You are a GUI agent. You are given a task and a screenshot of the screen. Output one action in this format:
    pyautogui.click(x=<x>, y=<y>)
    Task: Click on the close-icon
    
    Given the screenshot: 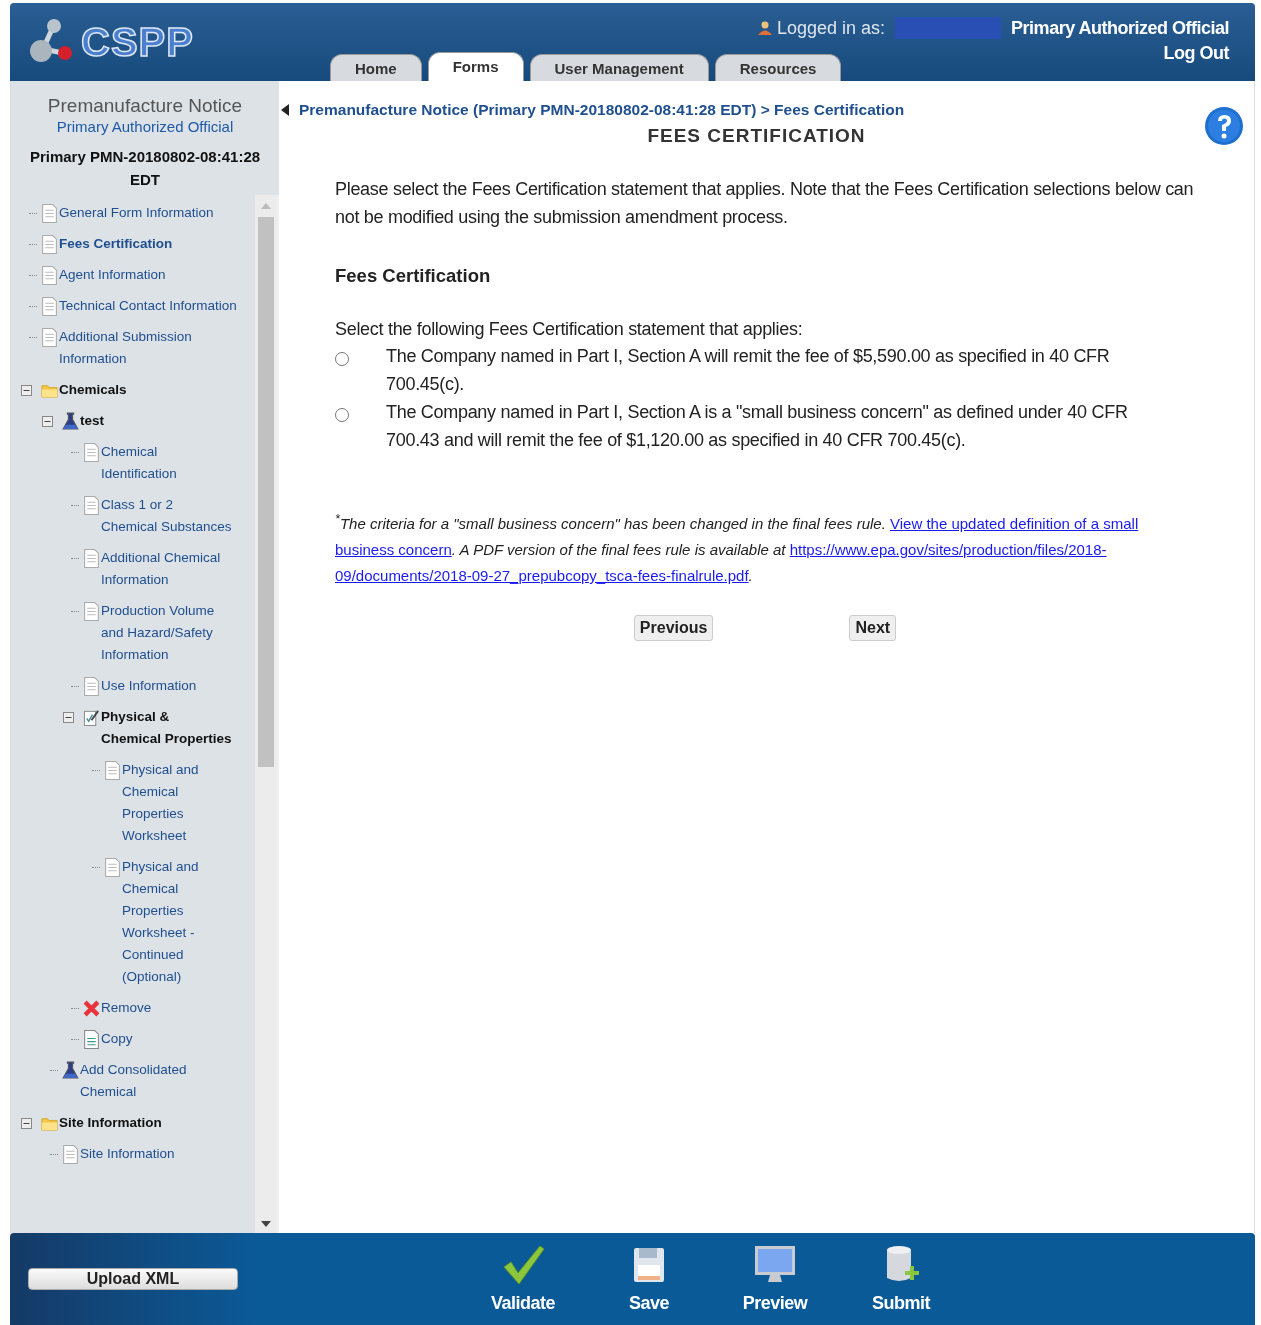 What is the action you would take?
    pyautogui.click(x=91, y=1008)
    